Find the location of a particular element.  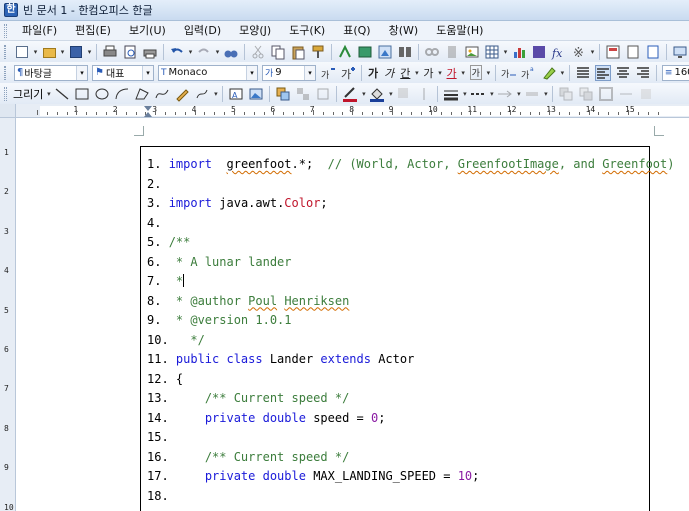

code-line: 18. is located at coordinates (161, 496).